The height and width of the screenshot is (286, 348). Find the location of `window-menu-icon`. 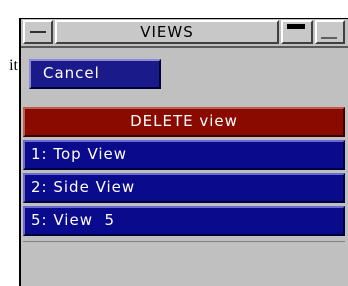

window-menu-icon is located at coordinates (38, 32).